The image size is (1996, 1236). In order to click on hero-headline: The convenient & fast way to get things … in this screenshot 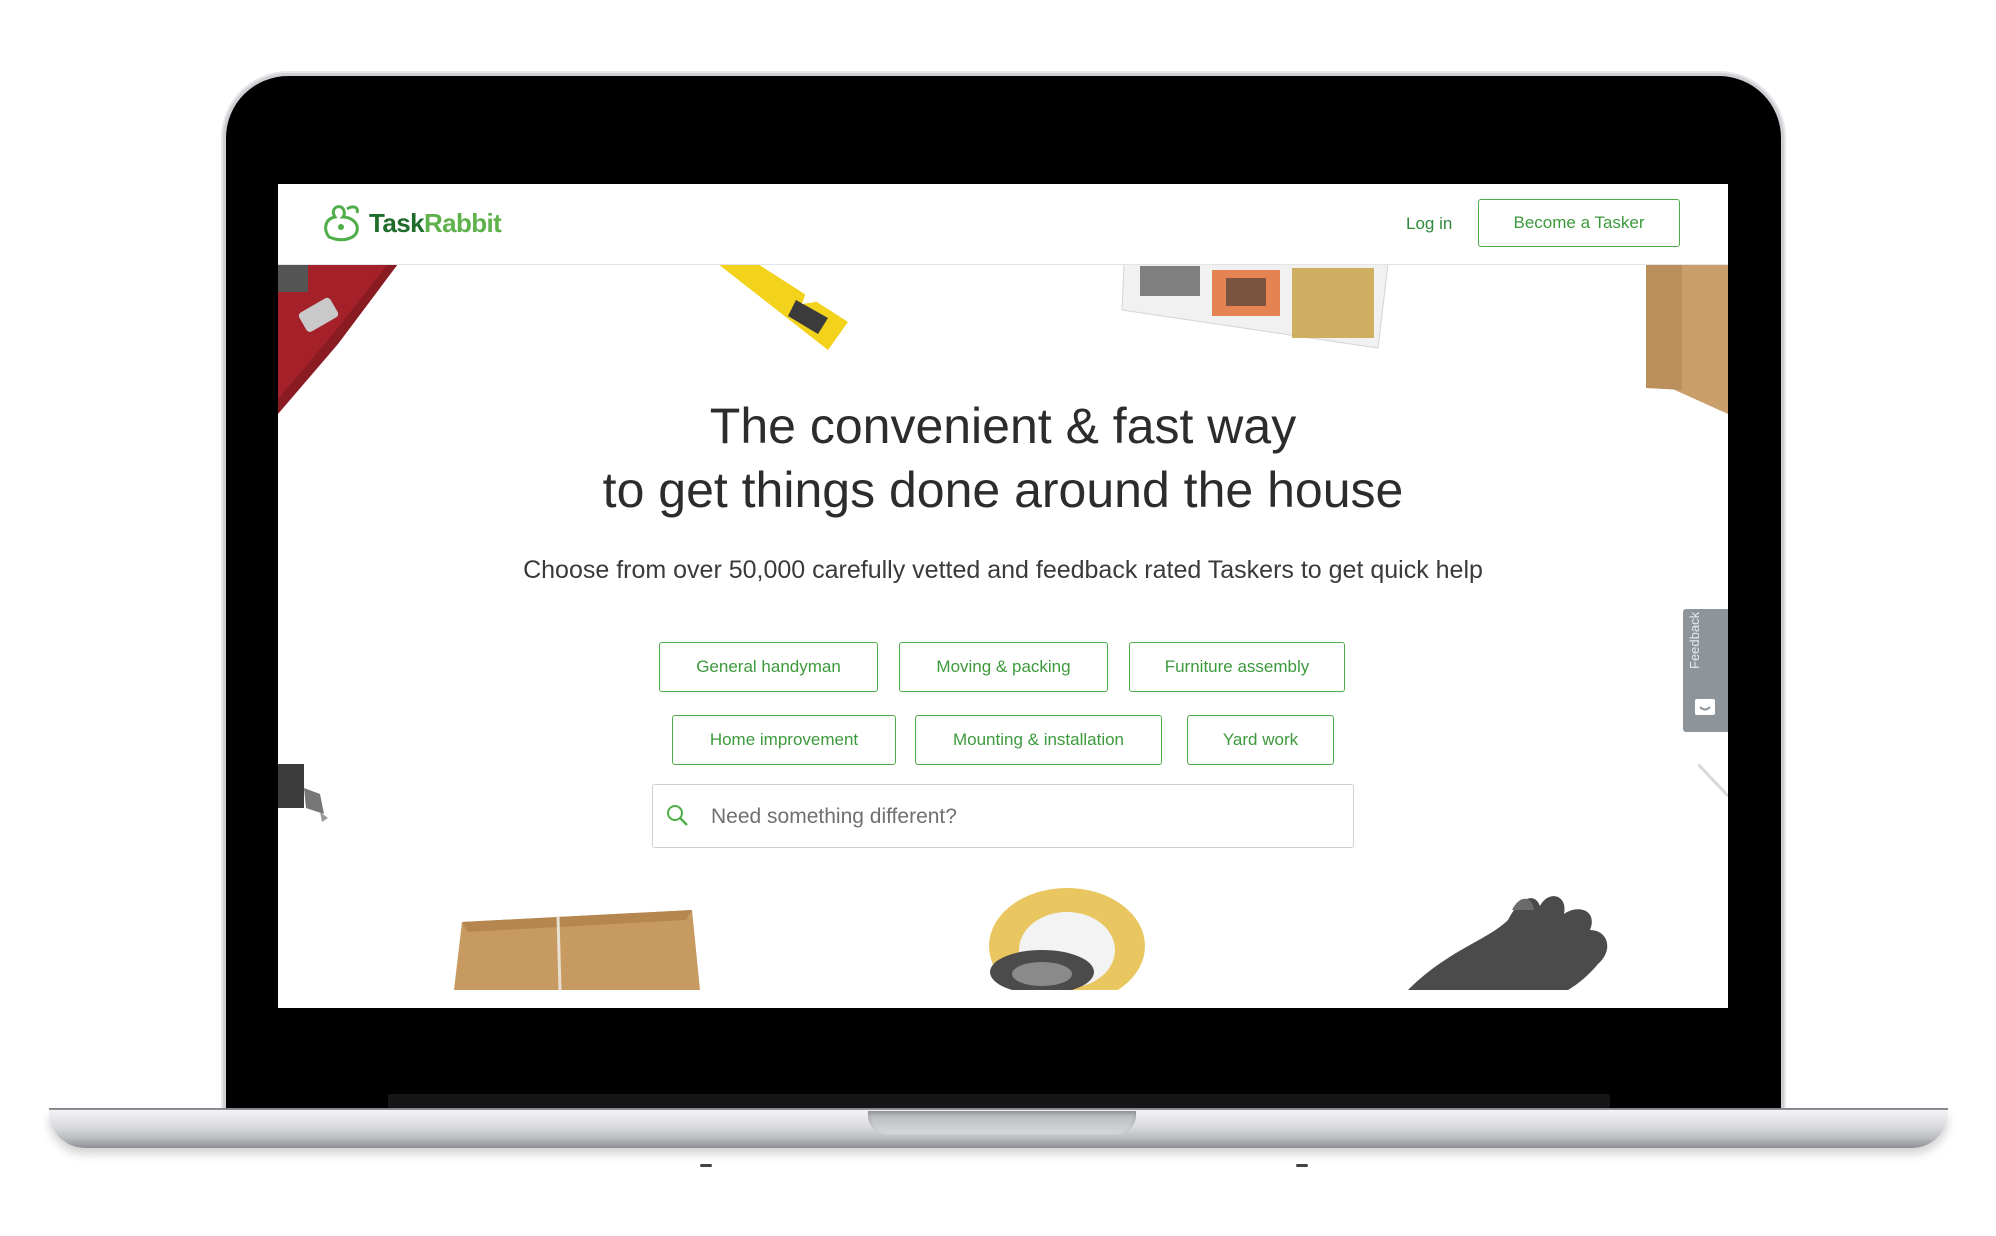, I will do `click(1003, 458)`.